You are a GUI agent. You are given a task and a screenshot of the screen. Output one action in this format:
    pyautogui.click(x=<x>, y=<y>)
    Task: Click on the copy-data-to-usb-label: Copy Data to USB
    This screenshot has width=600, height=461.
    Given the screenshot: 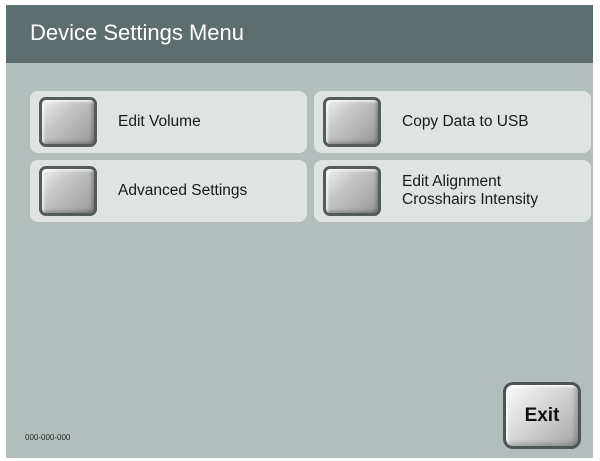 What is the action you would take?
    pyautogui.click(x=465, y=121)
    